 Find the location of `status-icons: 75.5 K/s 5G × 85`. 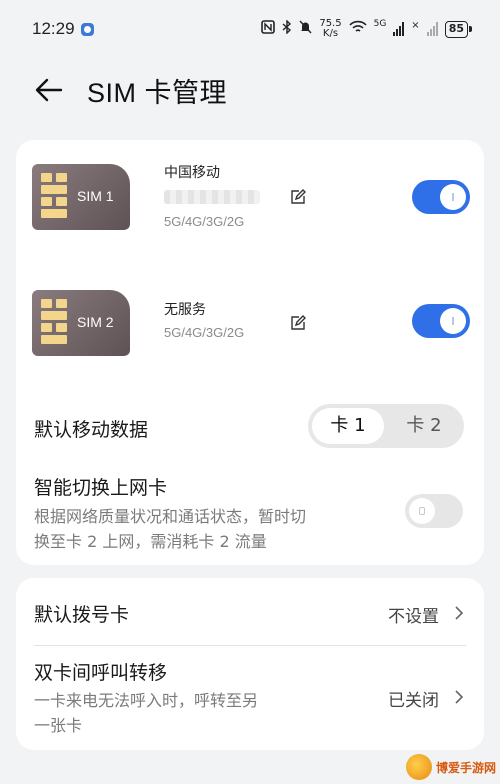

status-icons: 75.5 K/s 5G × 85 is located at coordinates (367, 29).